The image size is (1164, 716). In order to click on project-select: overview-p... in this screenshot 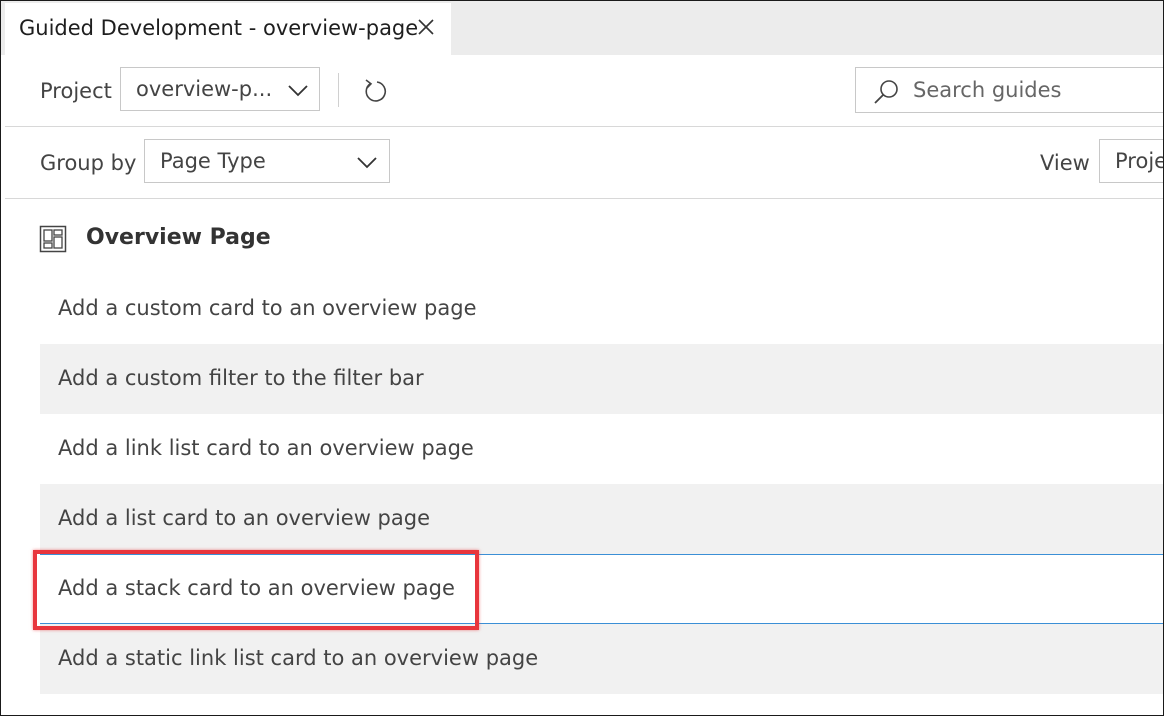, I will do `click(220, 89)`.